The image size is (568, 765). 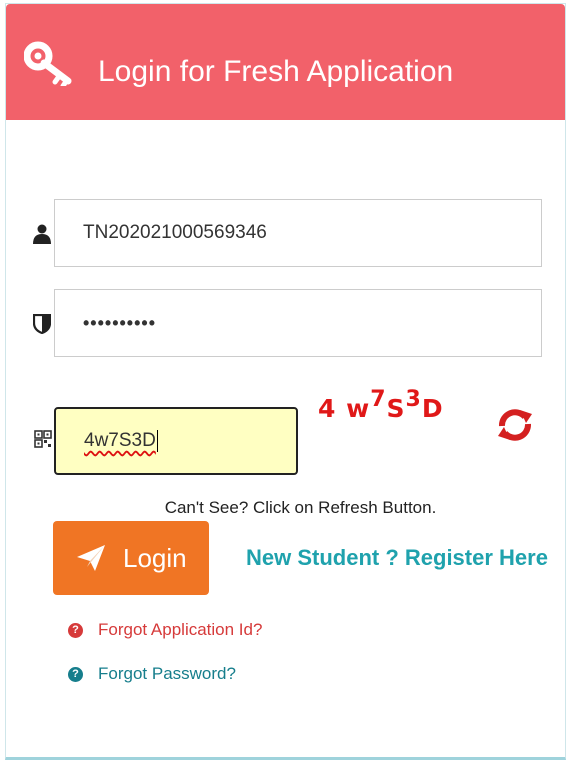 I want to click on captcha-image: 4 w7S3D, so click(x=381, y=405).